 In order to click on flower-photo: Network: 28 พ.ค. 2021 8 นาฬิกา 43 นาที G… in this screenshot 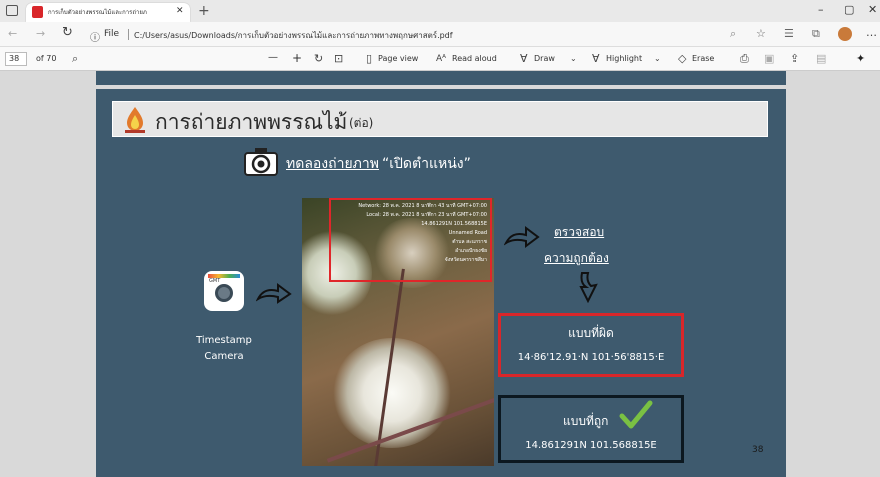, I will do `click(398, 332)`.